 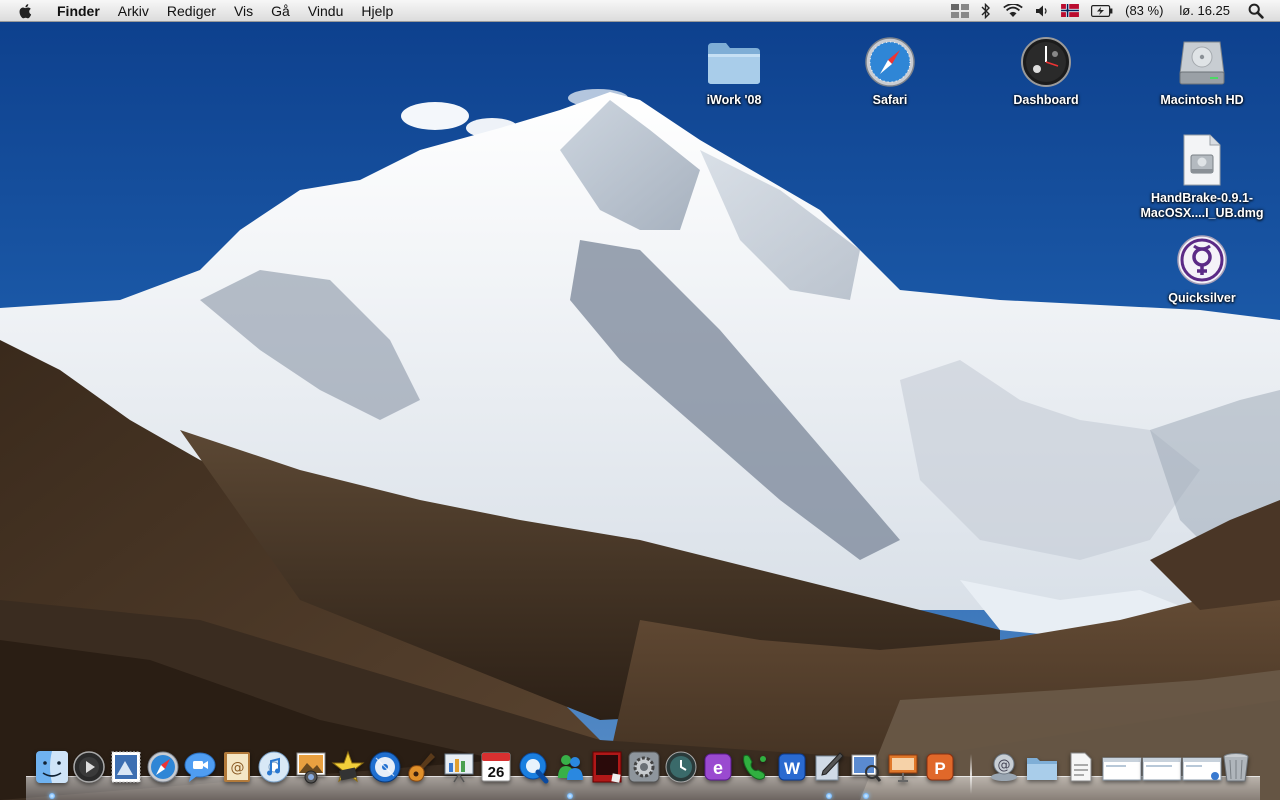 What do you see at coordinates (1046, 62) in the screenshot?
I see `dashboard-icon` at bounding box center [1046, 62].